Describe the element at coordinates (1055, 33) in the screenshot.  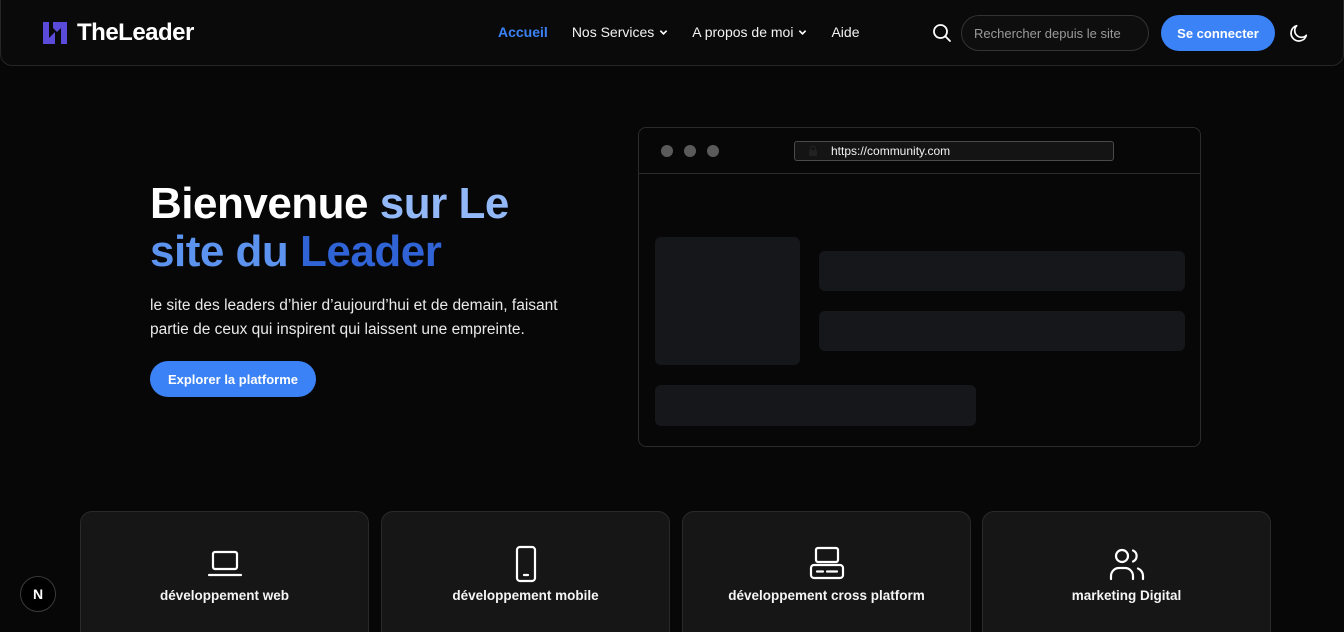
I see `search-input` at that location.